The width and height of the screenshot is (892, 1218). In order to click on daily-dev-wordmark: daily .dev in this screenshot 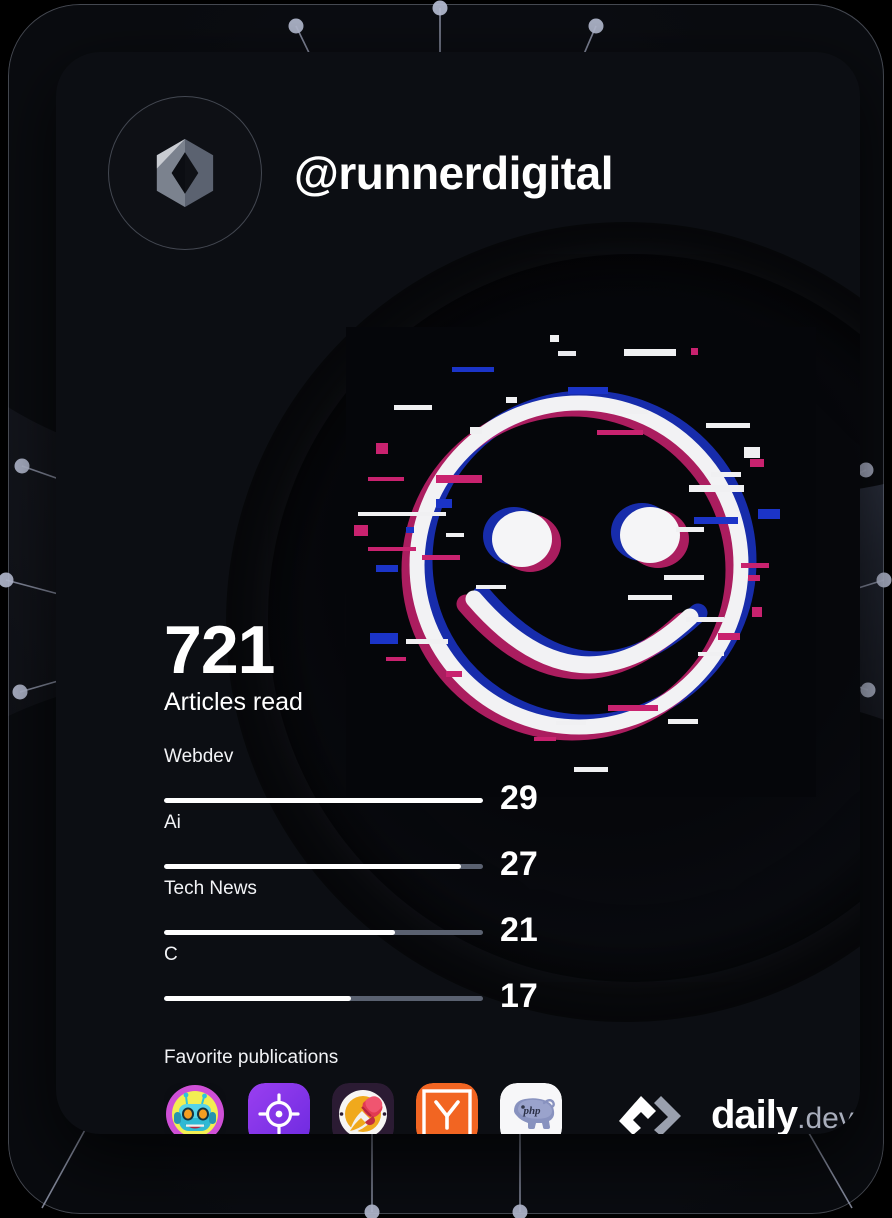, I will do `click(782, 1114)`.